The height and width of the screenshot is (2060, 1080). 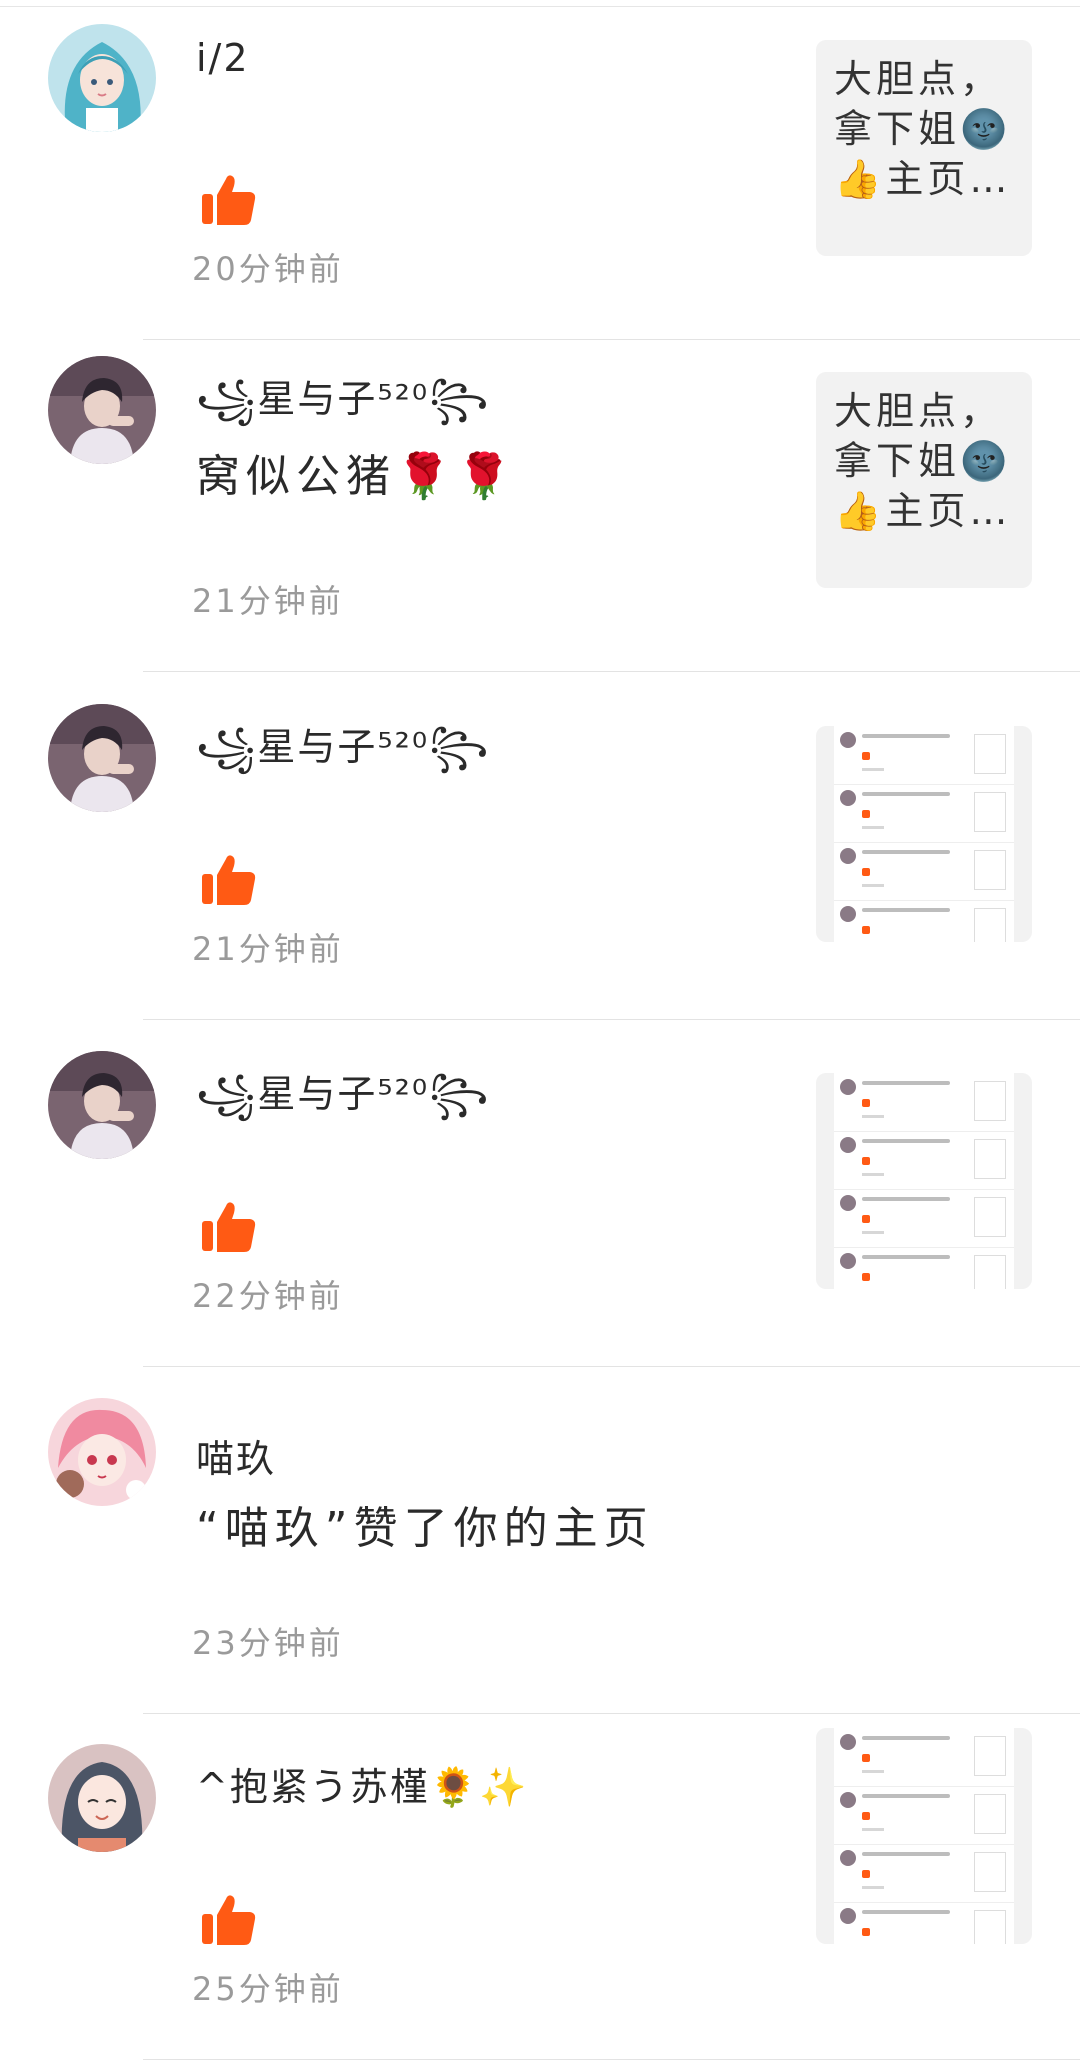 I want to click on user-name: i/2, so click(x=223, y=58).